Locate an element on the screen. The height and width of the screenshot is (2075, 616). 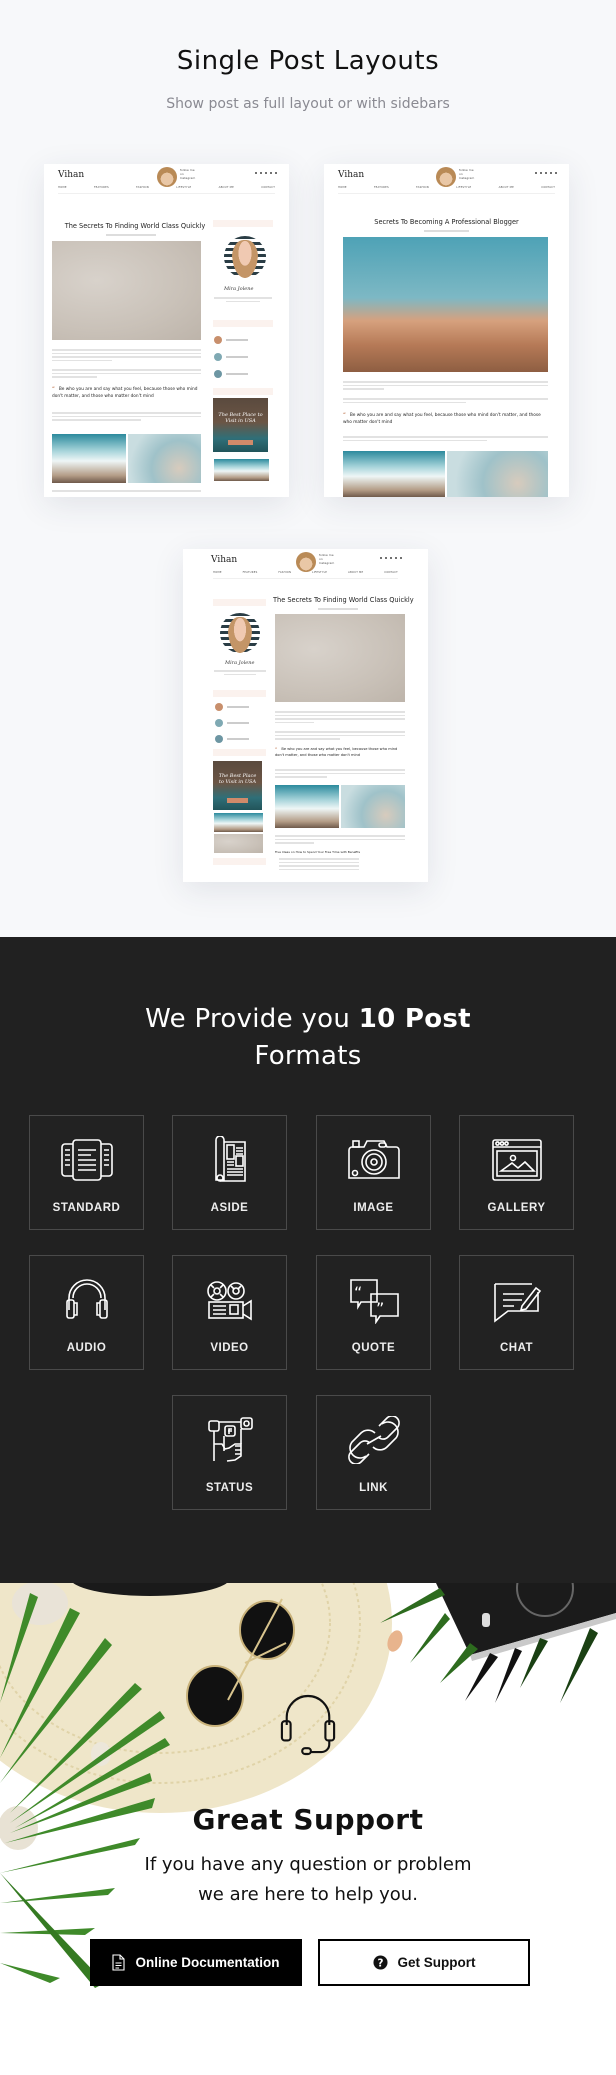
get-support-button: ? Get Support is located at coordinates (424, 1962).